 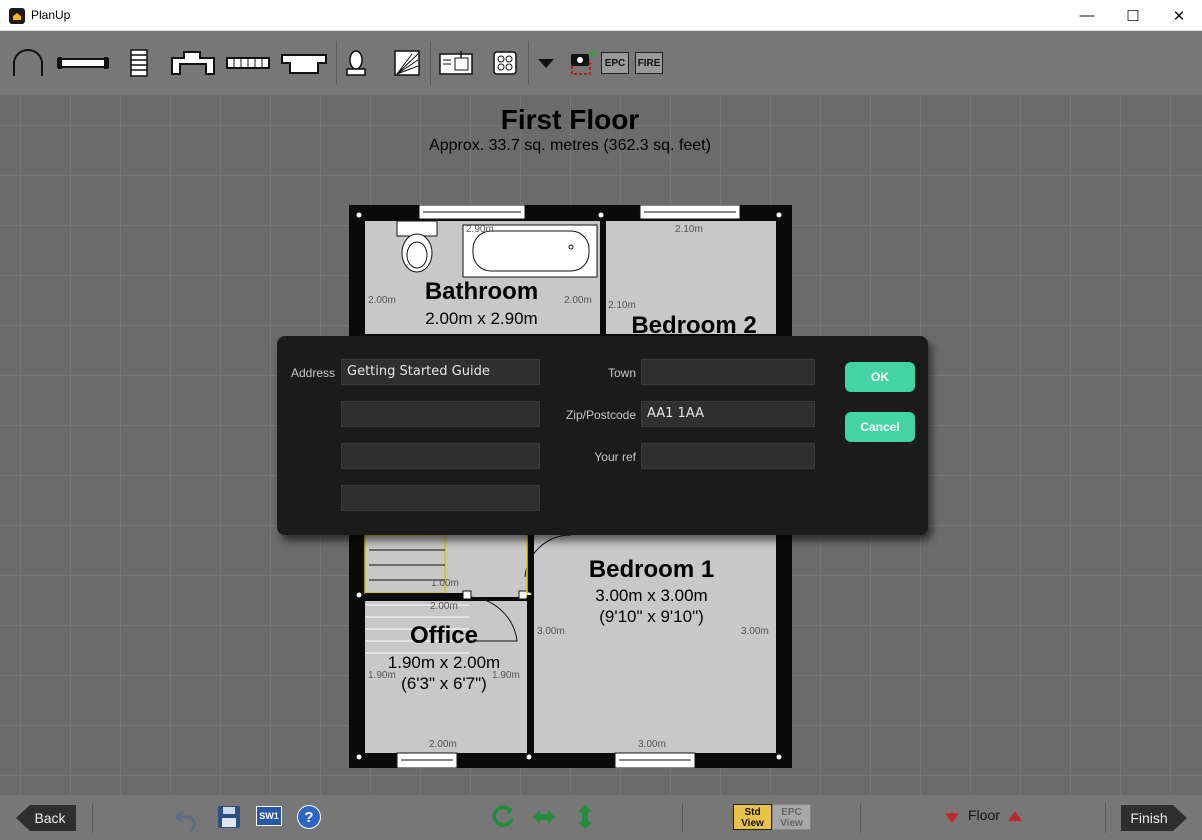 What do you see at coordinates (651, 616) in the screenshot?
I see `room-dim-imperial-bedroom-1: (9'10" x 9'10")` at bounding box center [651, 616].